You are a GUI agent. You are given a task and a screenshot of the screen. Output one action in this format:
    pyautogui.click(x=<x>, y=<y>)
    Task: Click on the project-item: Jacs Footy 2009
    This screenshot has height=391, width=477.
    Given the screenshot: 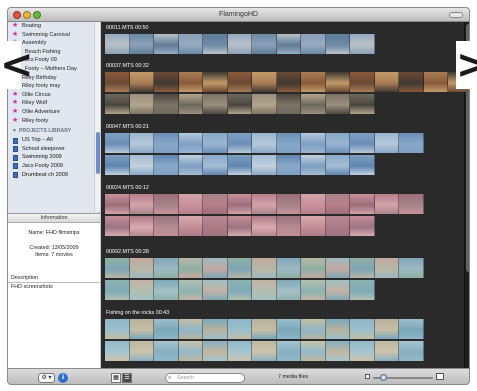 What is the action you would take?
    pyautogui.click(x=54, y=166)
    